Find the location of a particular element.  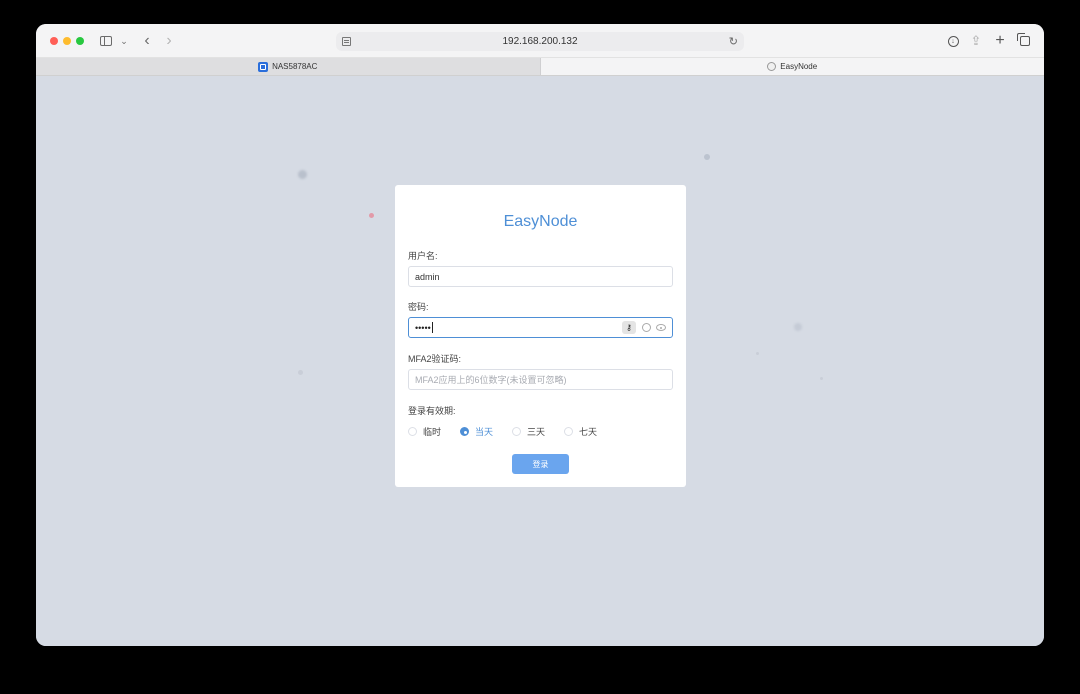

radio-today: 当天 is located at coordinates (476, 431).